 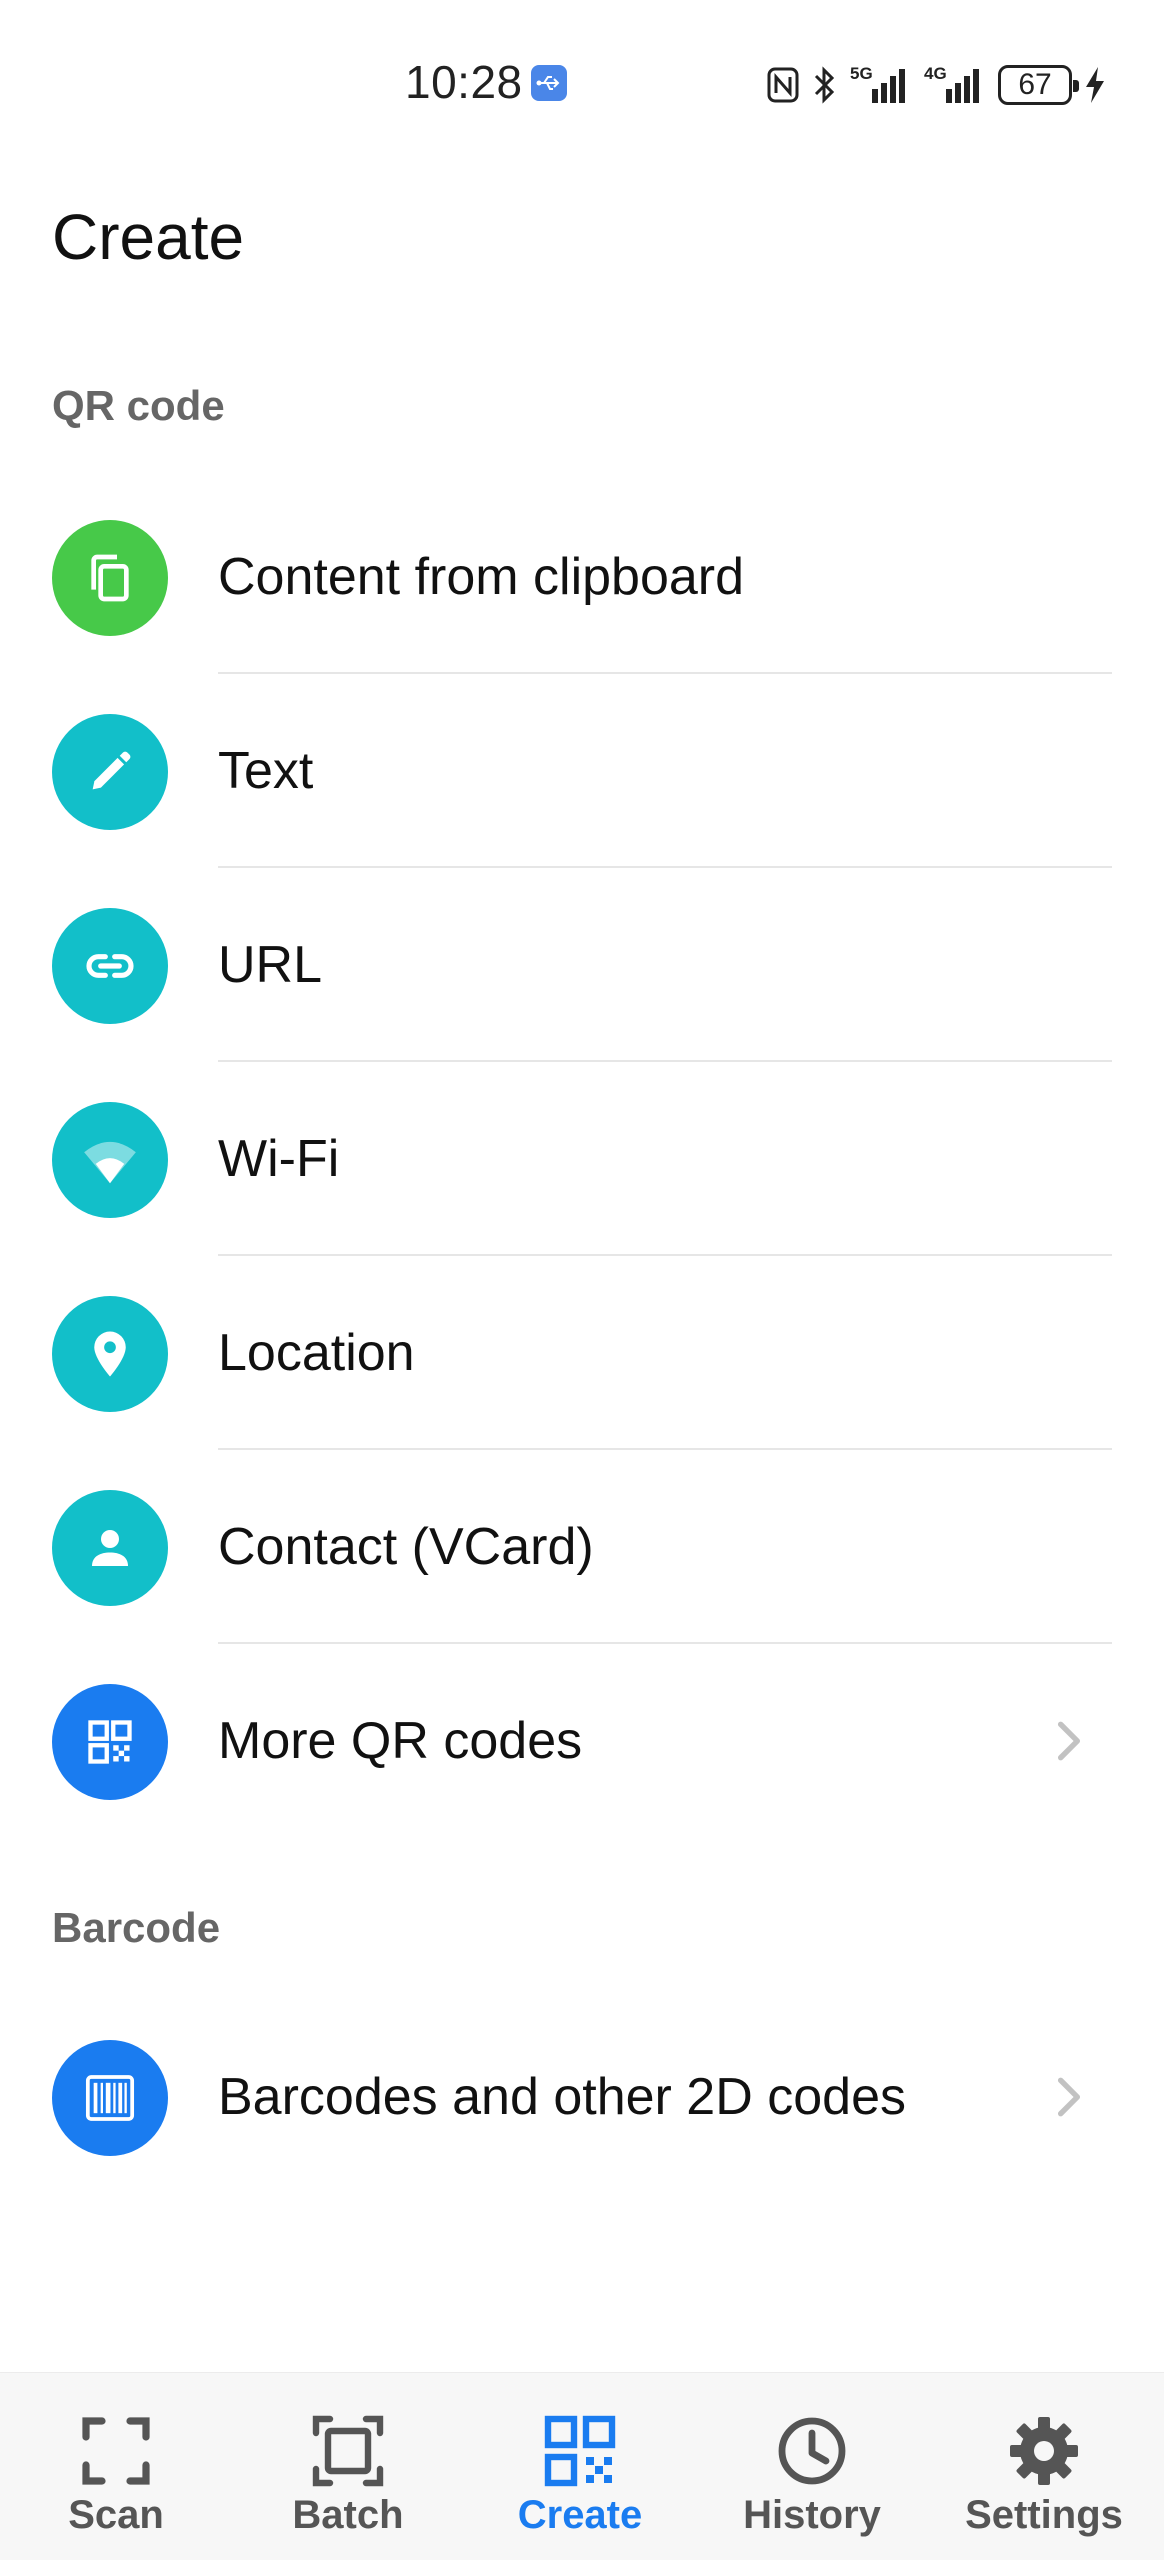 I want to click on batch-frame-icon, so click(x=348, y=2451).